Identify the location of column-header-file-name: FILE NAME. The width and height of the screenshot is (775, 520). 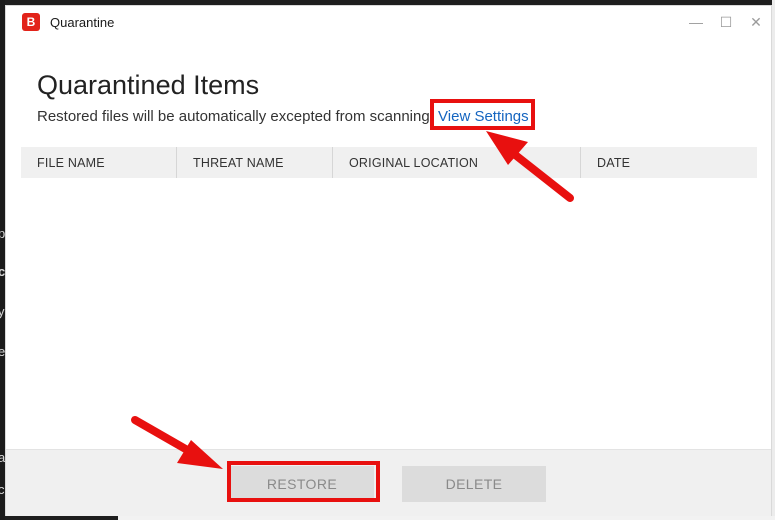
(99, 162).